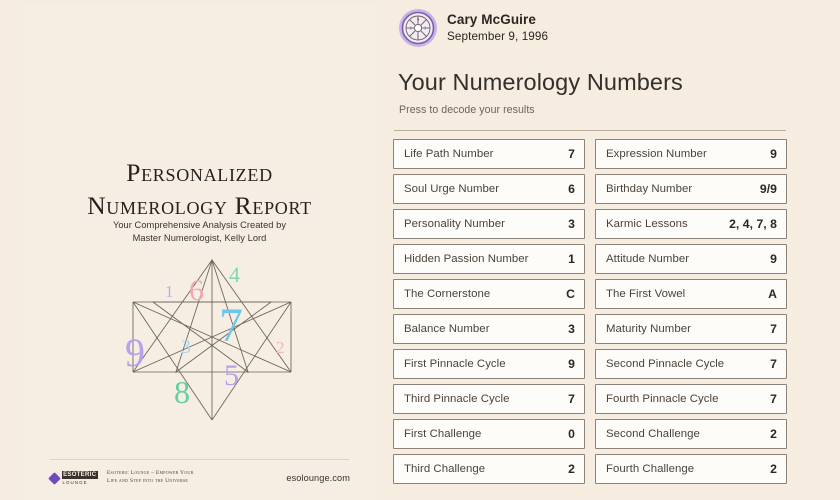  I want to click on number-button-value: 6, so click(571, 188).